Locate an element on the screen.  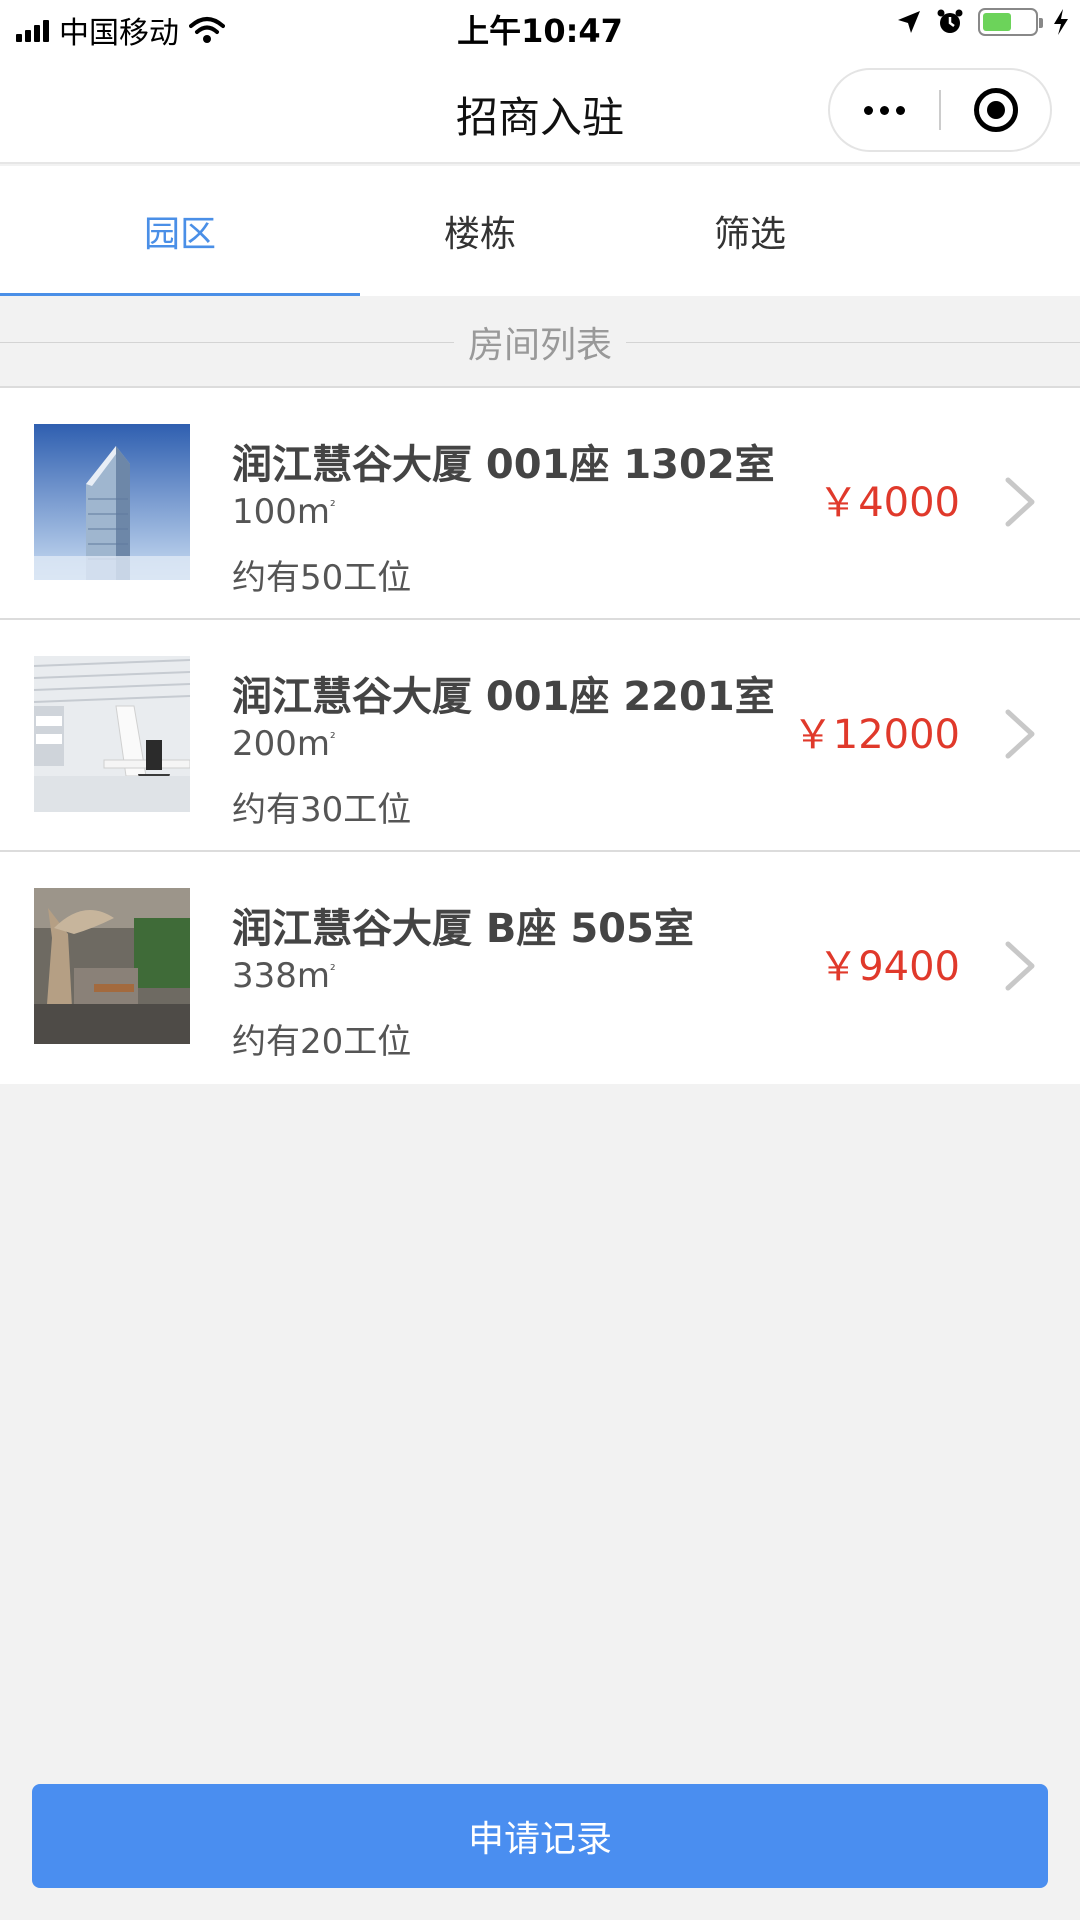
target-circle-icon is located at coordinates (995, 110).